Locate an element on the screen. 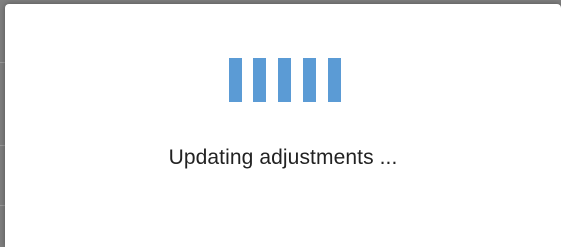 This screenshot has width=561, height=247. loading-bars-icon is located at coordinates (285, 81).